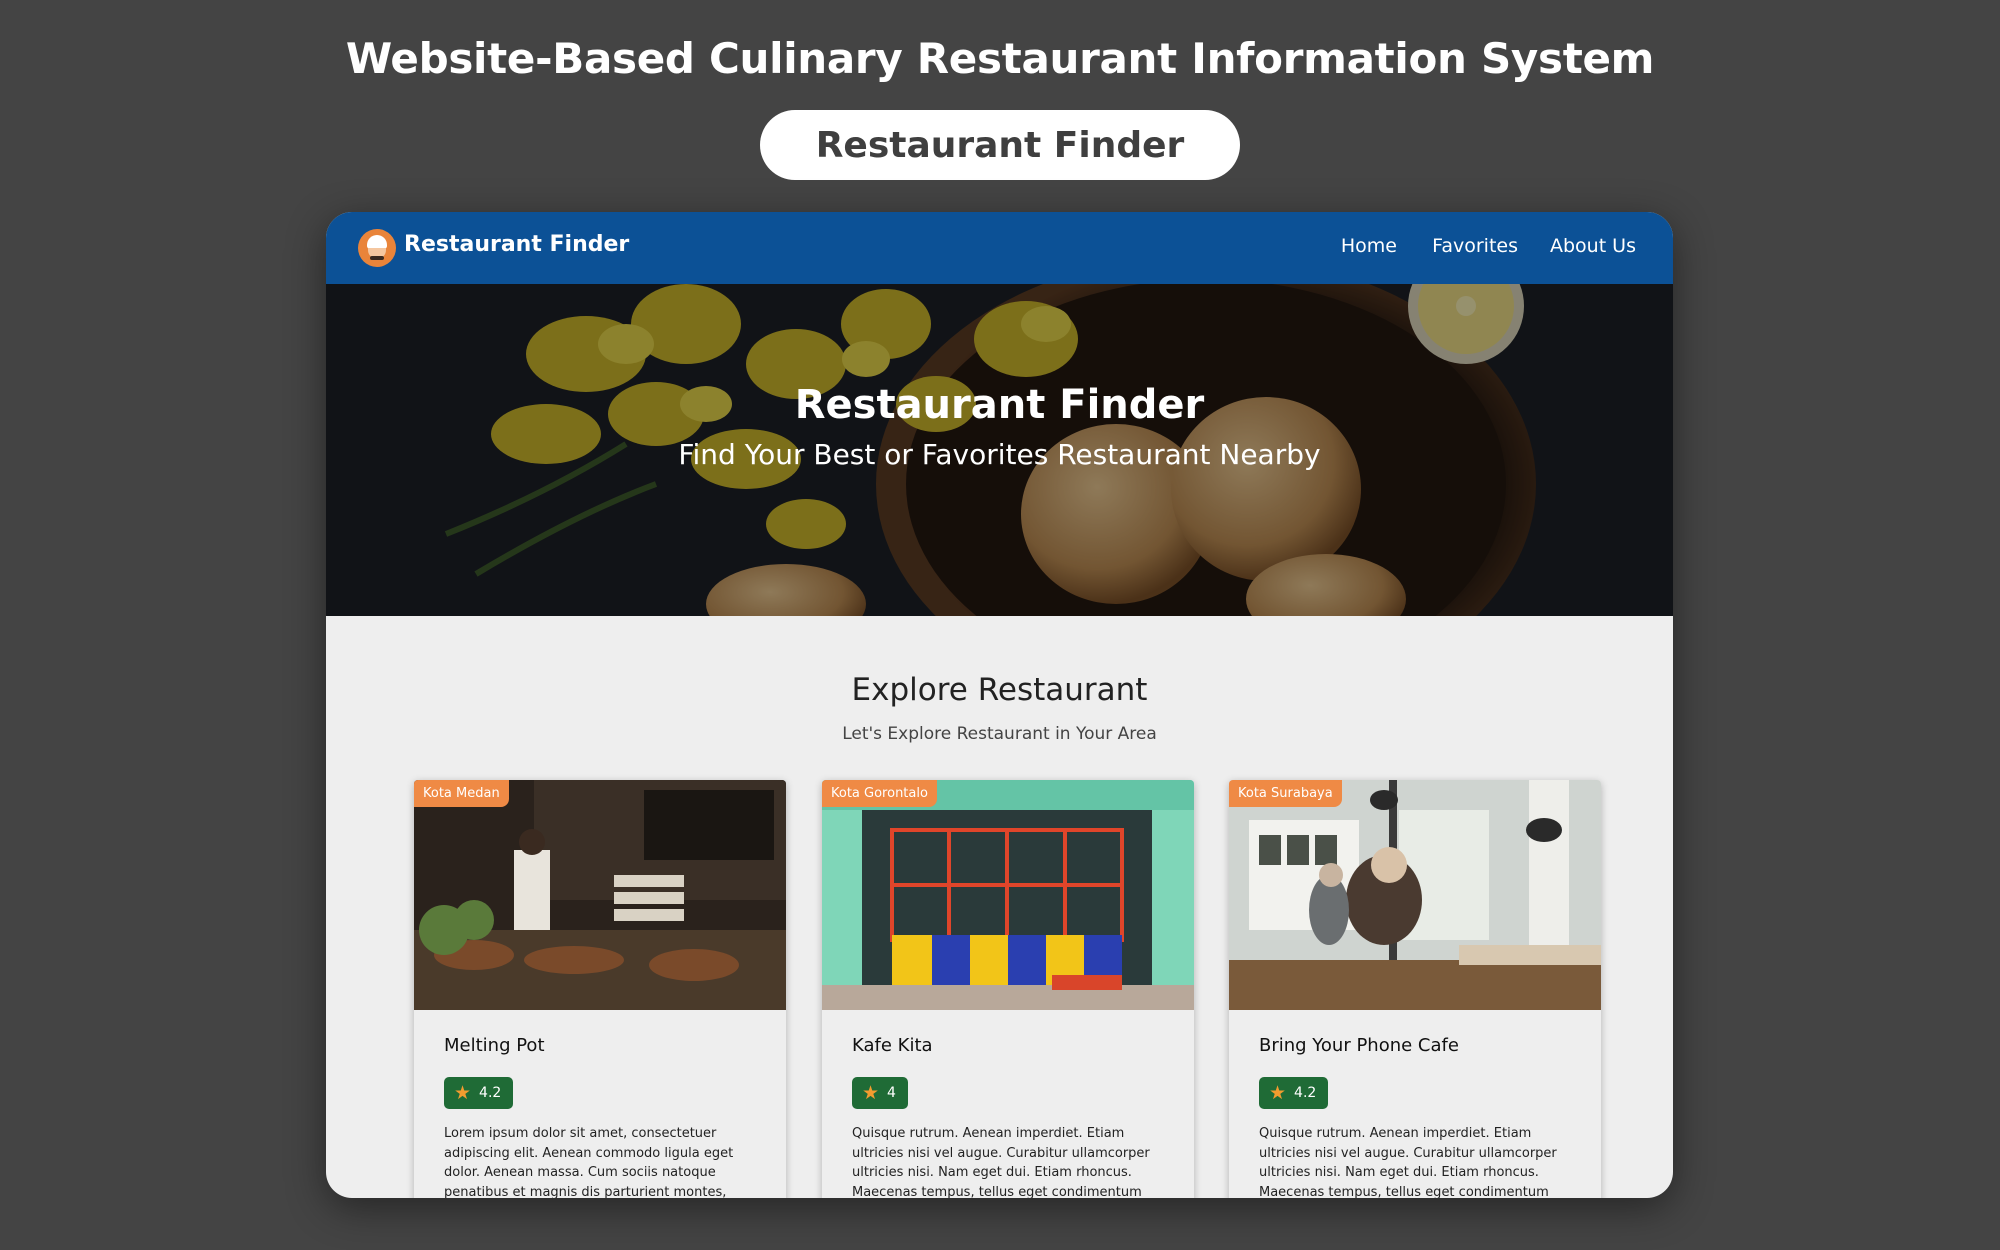 The image size is (2000, 1250). Describe the element at coordinates (1369, 246) in the screenshot. I see `nav-link-home: Home` at that location.